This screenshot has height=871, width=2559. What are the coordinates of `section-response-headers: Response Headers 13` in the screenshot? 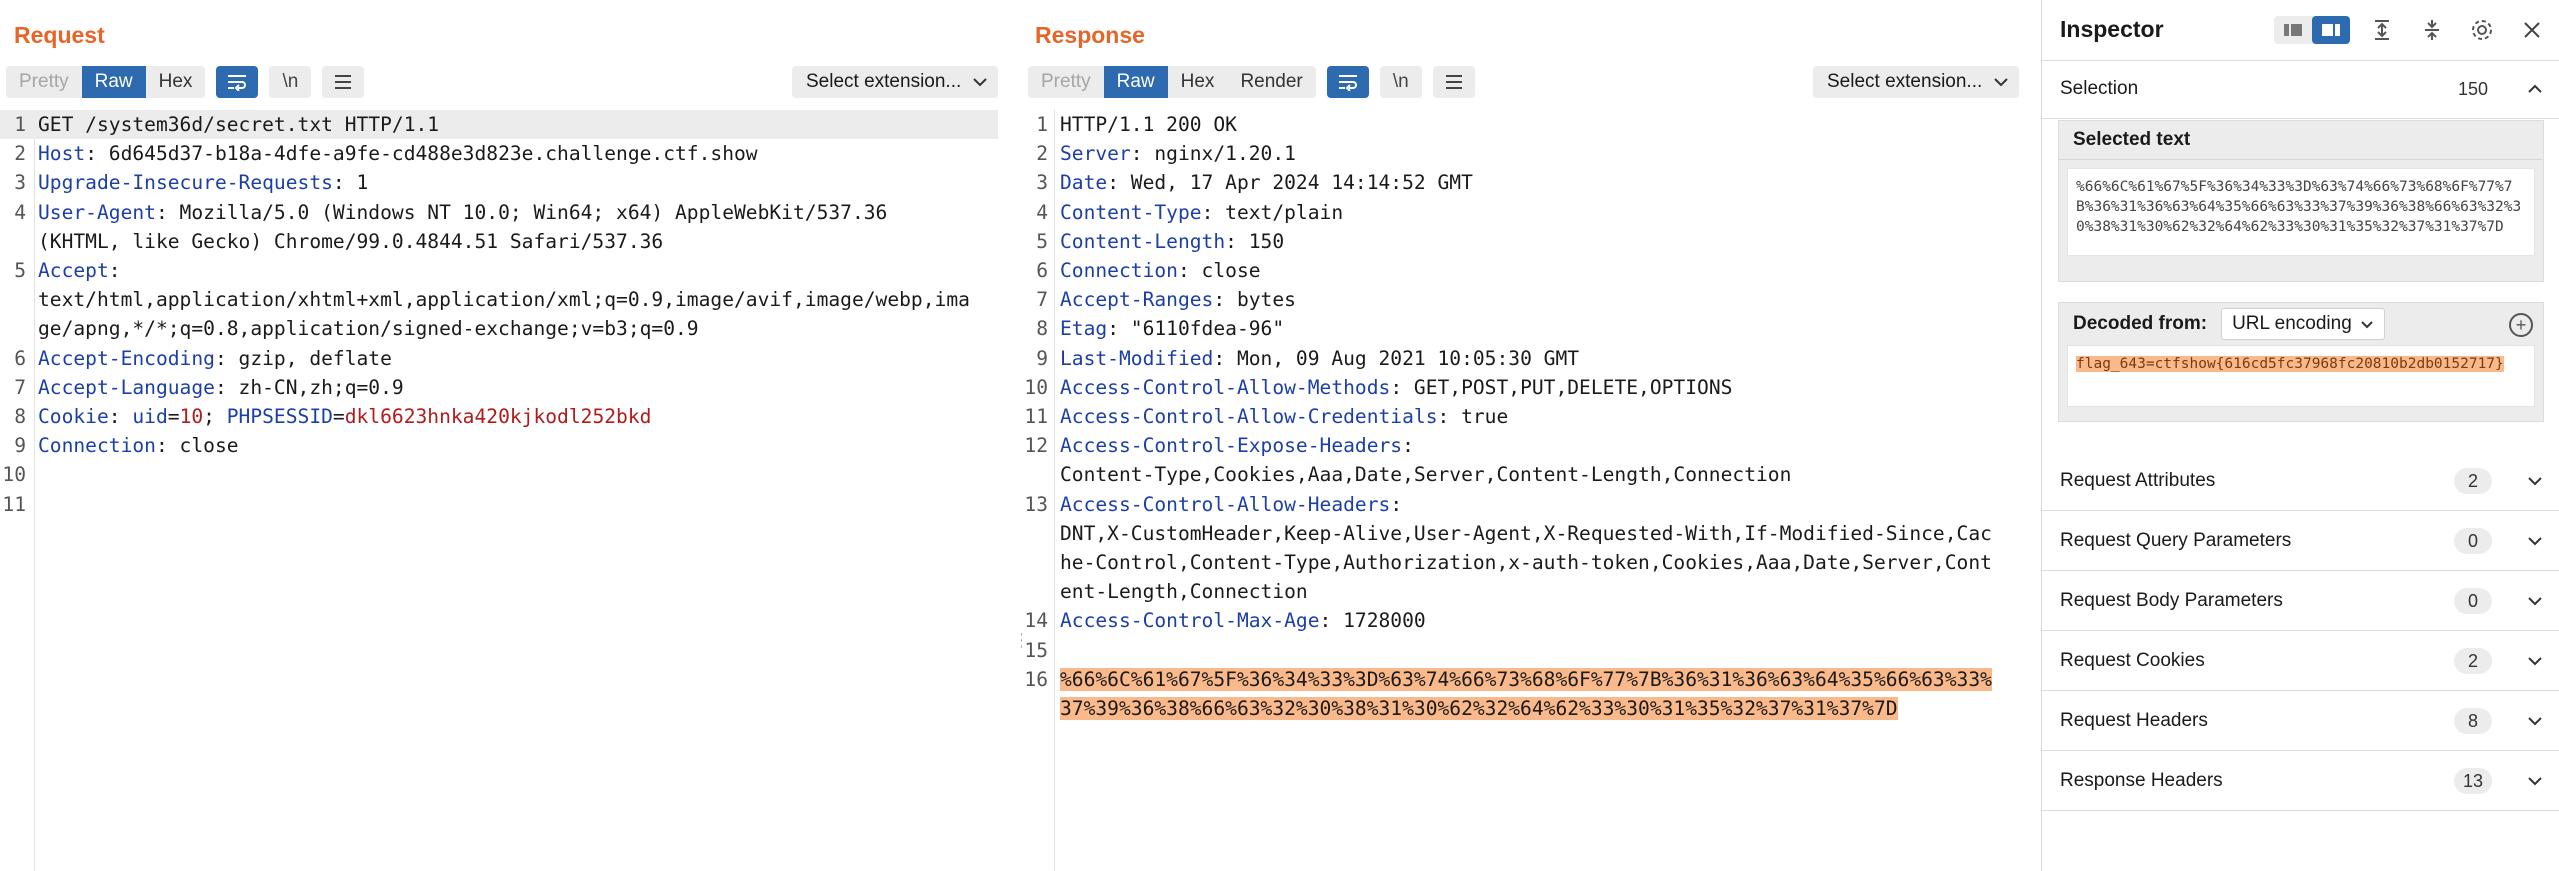 It's located at (2300, 781).